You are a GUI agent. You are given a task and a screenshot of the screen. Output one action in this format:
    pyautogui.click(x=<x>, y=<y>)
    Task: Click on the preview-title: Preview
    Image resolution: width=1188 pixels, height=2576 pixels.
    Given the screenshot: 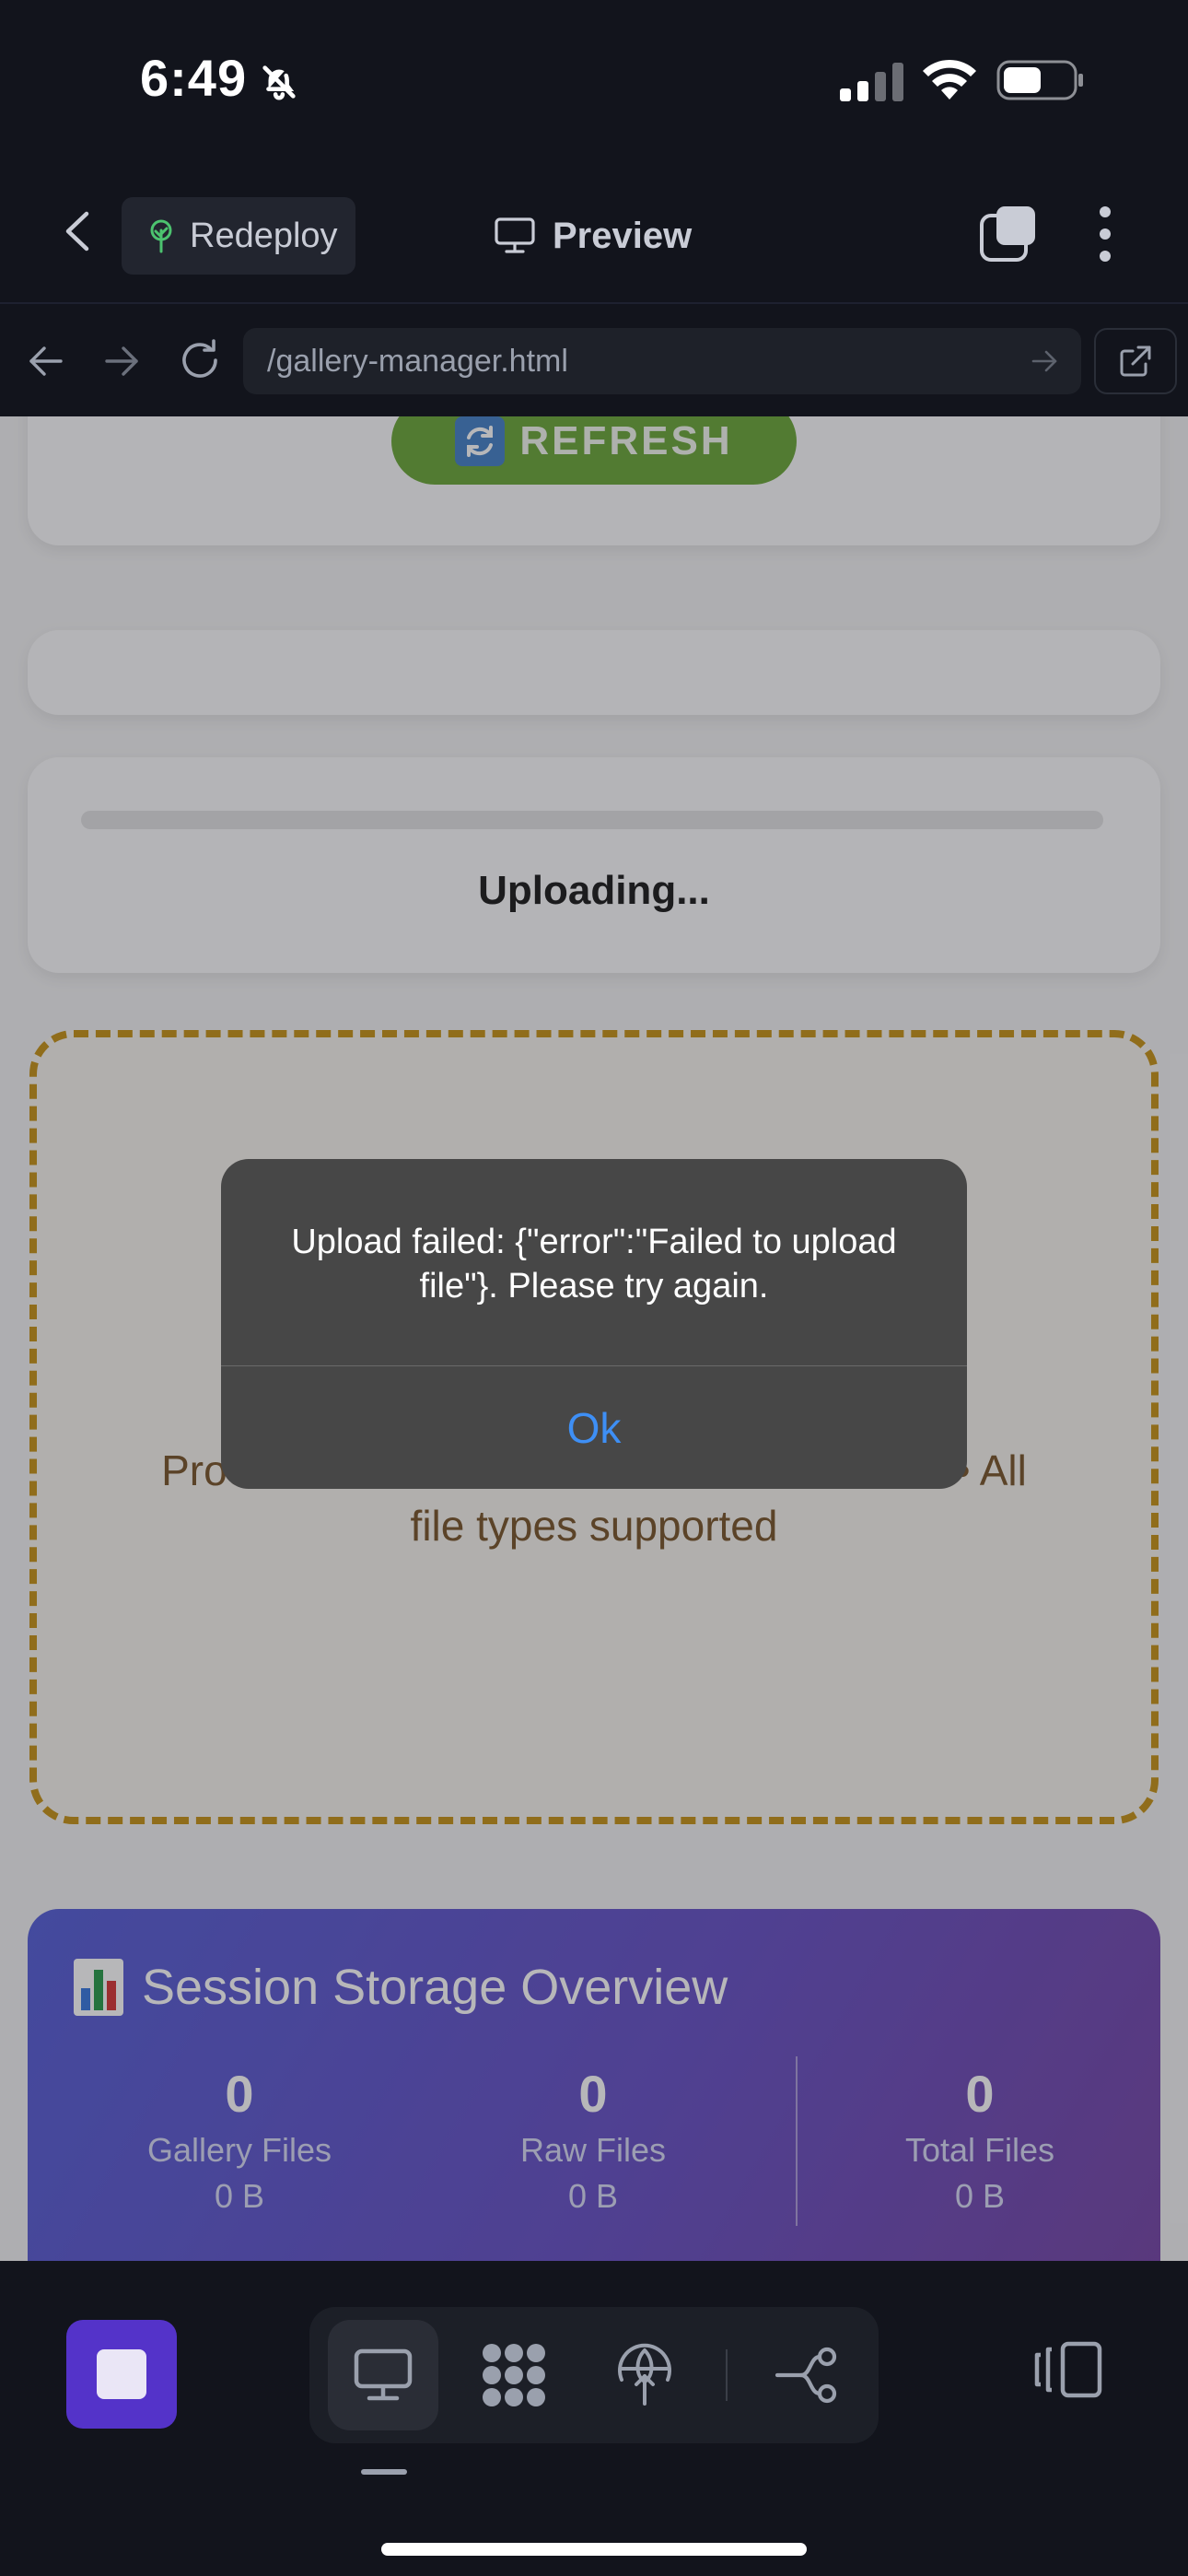 What is the action you would take?
    pyautogui.click(x=593, y=235)
    